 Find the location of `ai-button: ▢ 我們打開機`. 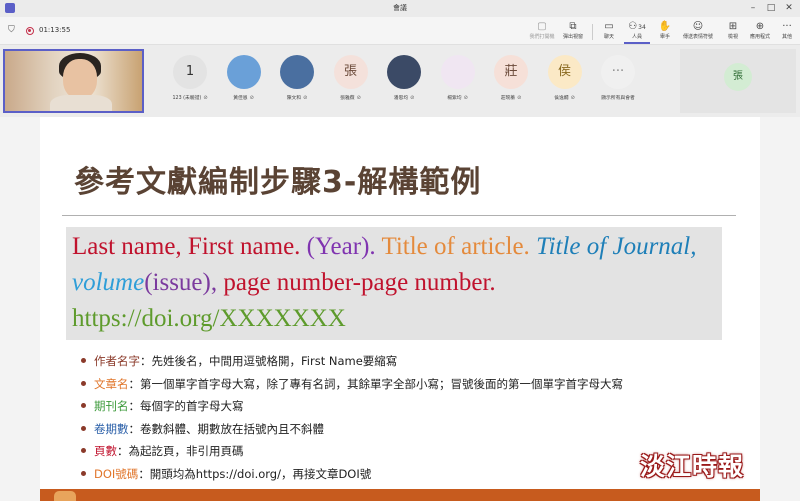

ai-button: ▢ 我們打開機 is located at coordinates (542, 32).